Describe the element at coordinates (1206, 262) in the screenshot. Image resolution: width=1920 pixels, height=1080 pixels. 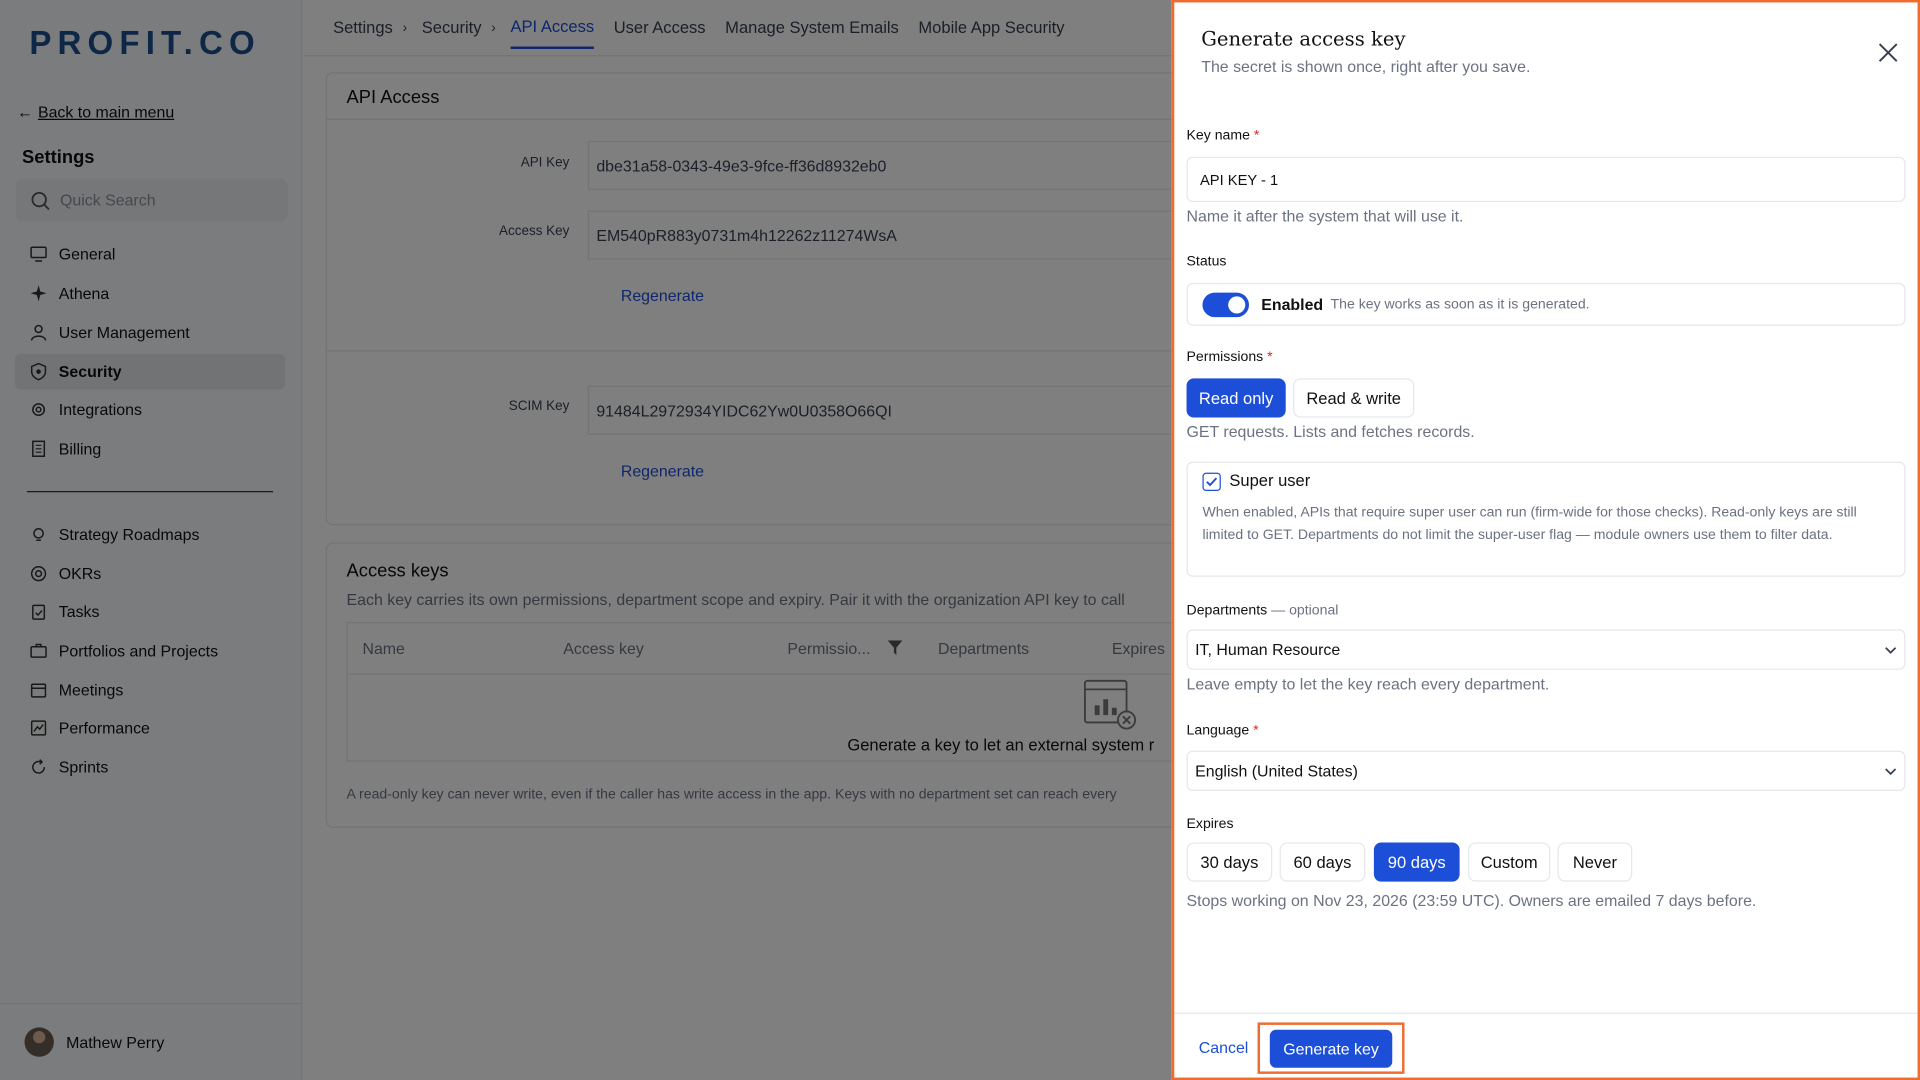
I see `status-label: Status` at that location.